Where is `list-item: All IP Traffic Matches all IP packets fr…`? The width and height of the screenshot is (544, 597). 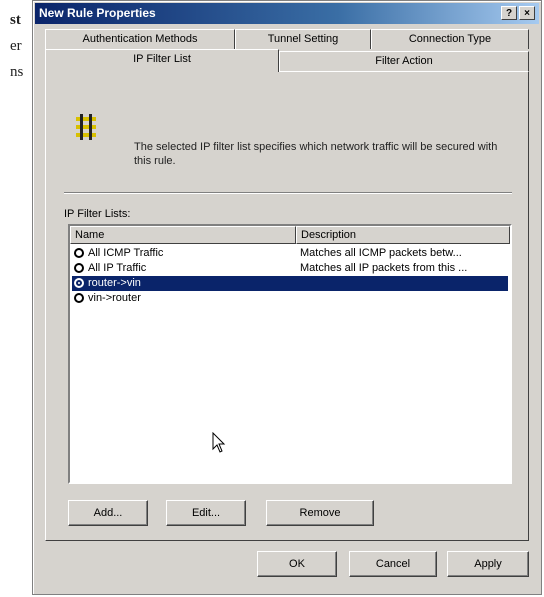
list-item: All IP Traffic Matches all IP packets fr… is located at coordinates (290, 268).